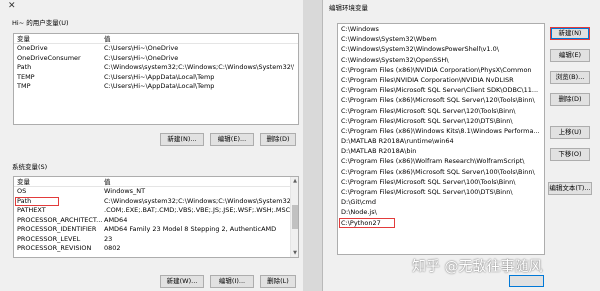  I want to click on cell-variable: PROCESSOR_LEVEL, so click(49, 238).